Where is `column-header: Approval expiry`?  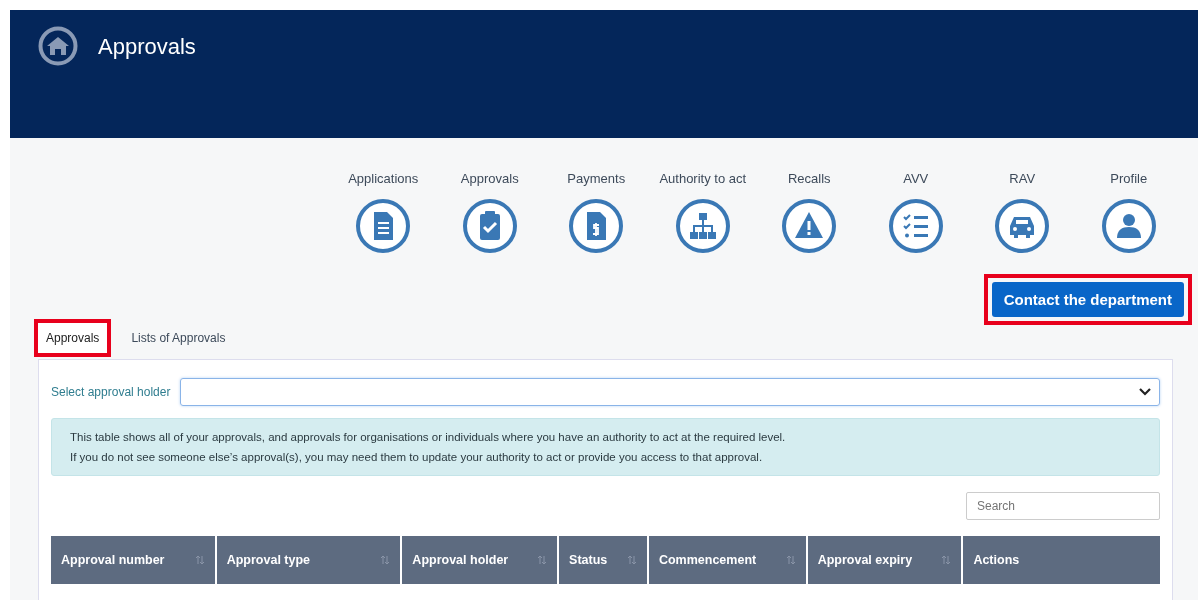 column-header: Approval expiry is located at coordinates (885, 560).